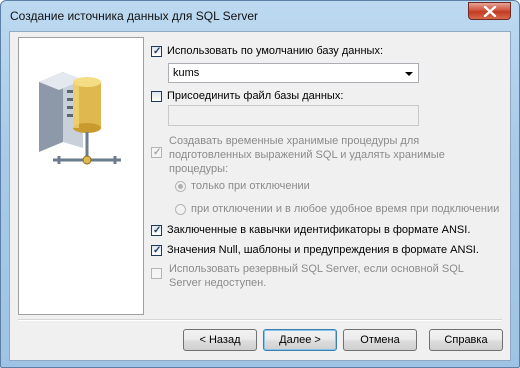 Image resolution: width=520 pixels, height=368 pixels. I want to click on back-button: < Назад, so click(220, 340).